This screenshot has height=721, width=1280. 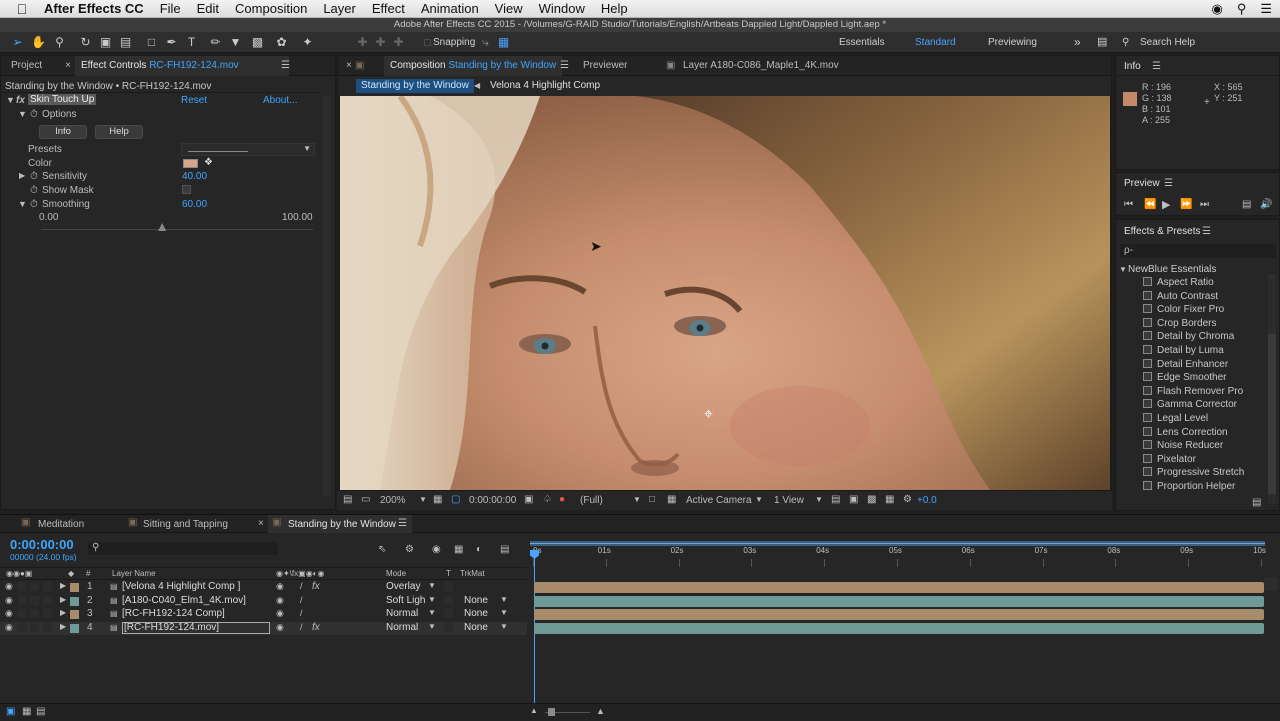 I want to click on magnification-dropdown: 200%, so click(x=393, y=500).